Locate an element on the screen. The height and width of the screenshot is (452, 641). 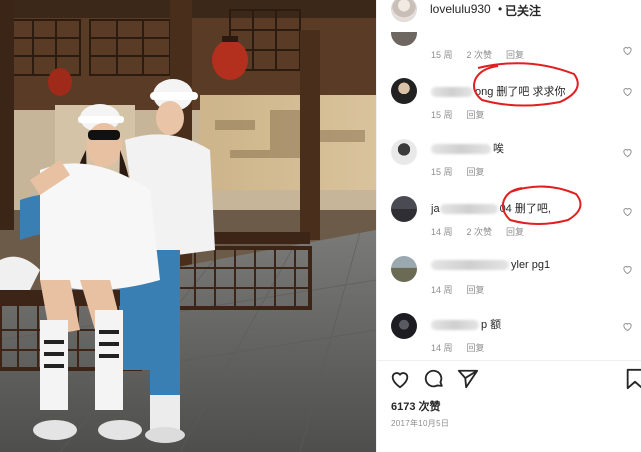
comment-body: yler pg1 is located at coordinates (531, 265).